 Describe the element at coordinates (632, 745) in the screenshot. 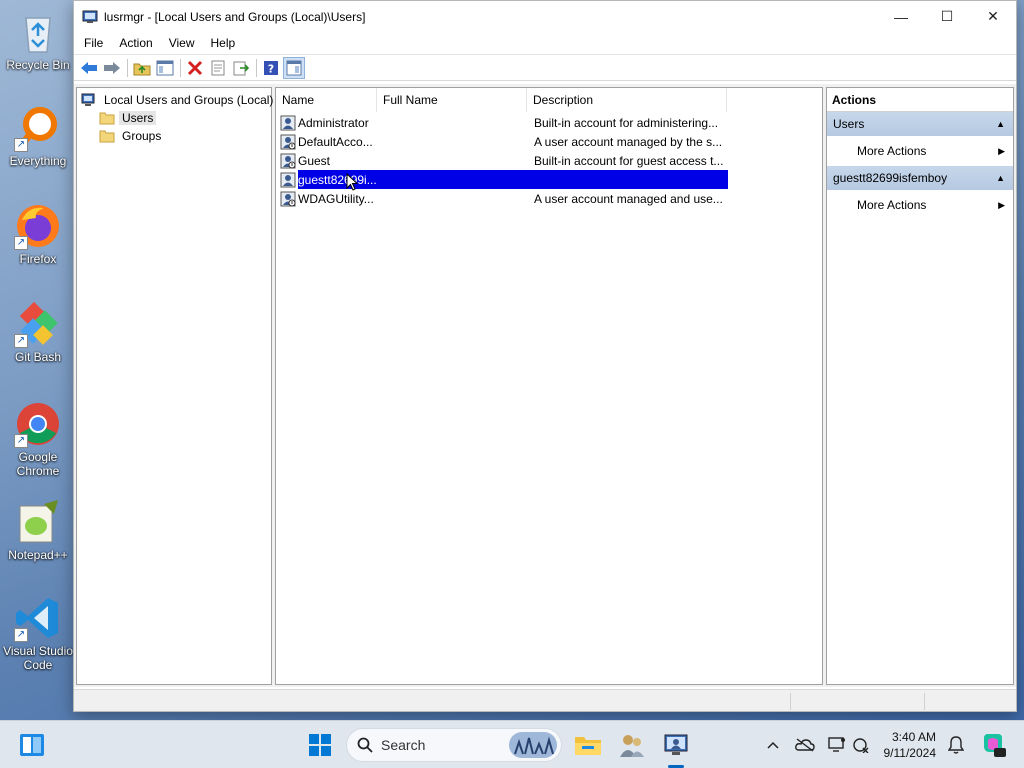

I see `users-management-taskbar-icon` at that location.